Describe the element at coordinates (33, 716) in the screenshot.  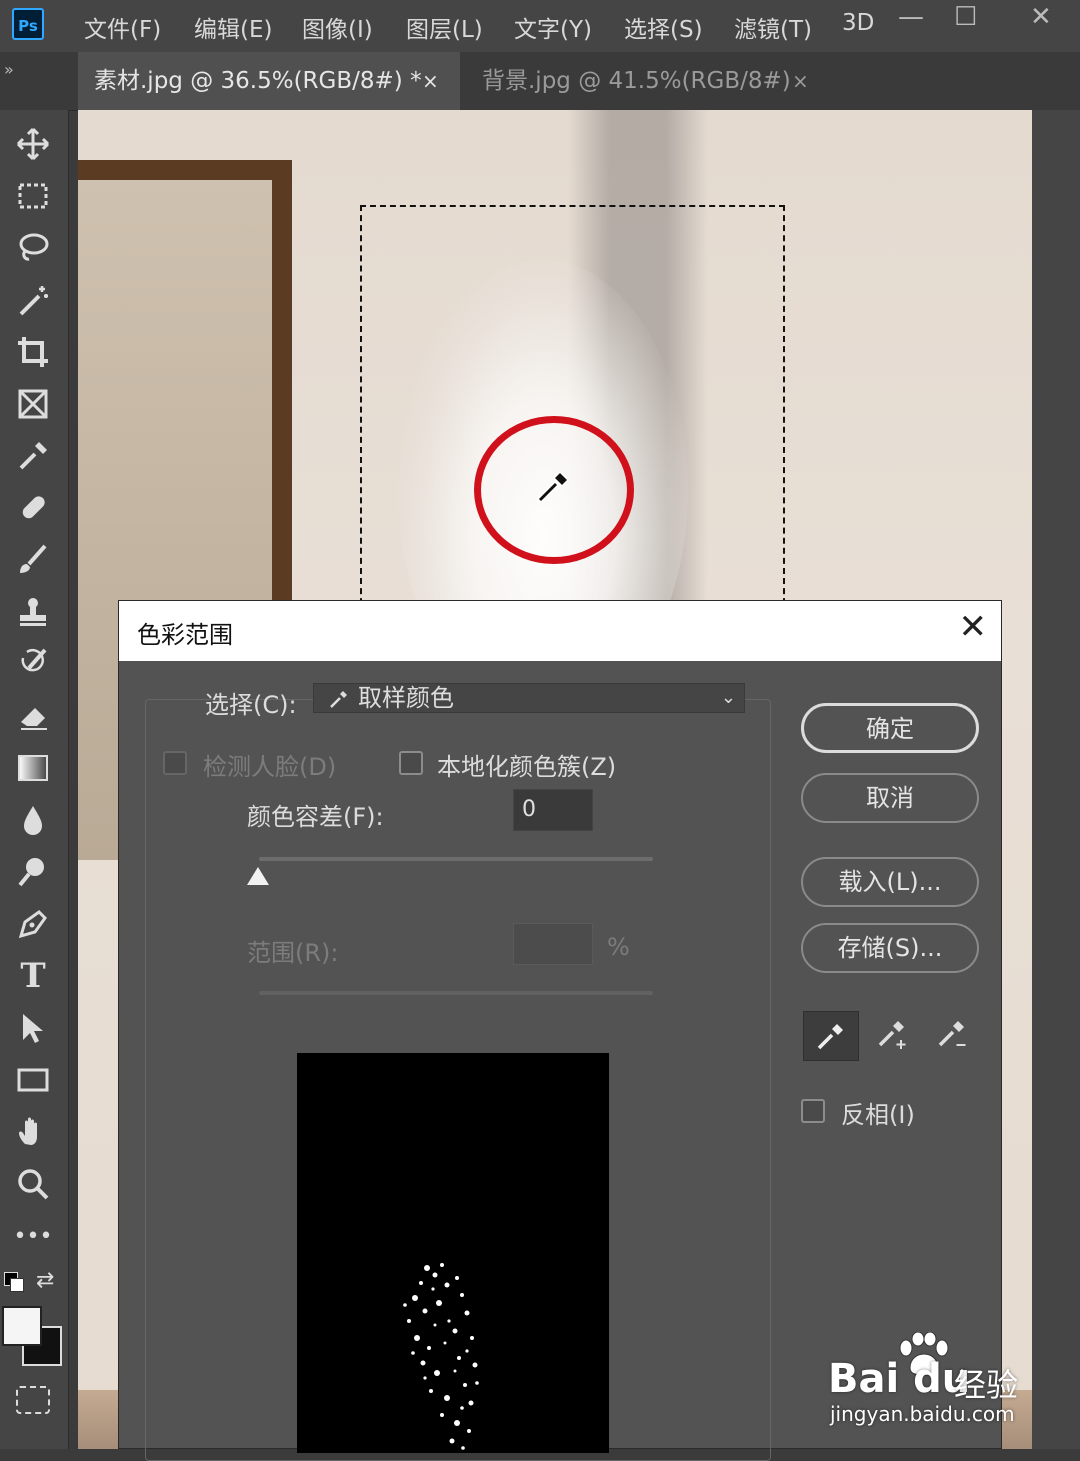
I see `eraser-icon` at that location.